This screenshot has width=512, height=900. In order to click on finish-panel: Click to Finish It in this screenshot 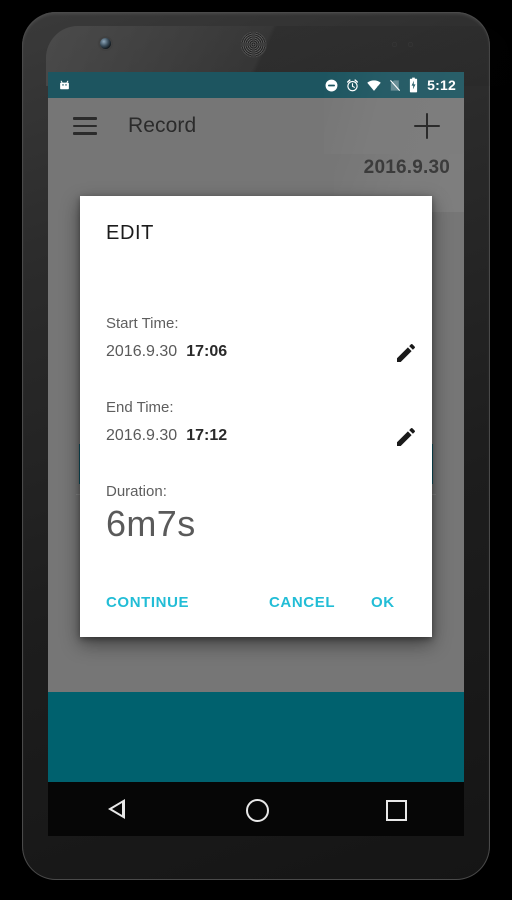, I will do `click(256, 737)`.